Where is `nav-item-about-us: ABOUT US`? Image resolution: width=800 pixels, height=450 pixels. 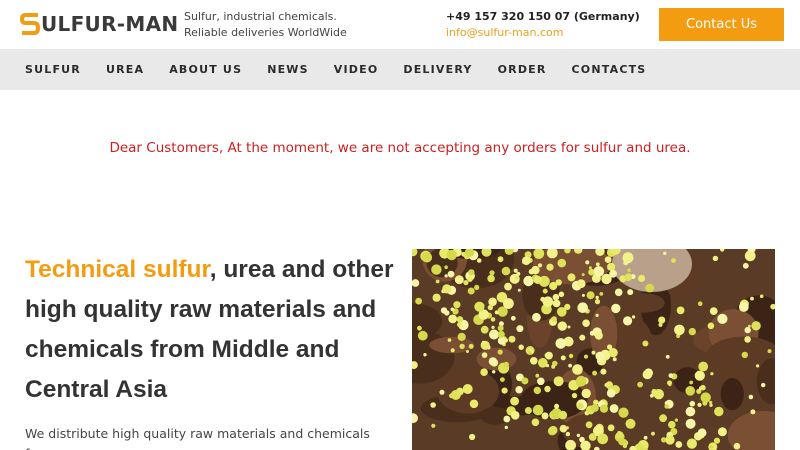 nav-item-about-us: ABOUT US is located at coordinates (205, 69).